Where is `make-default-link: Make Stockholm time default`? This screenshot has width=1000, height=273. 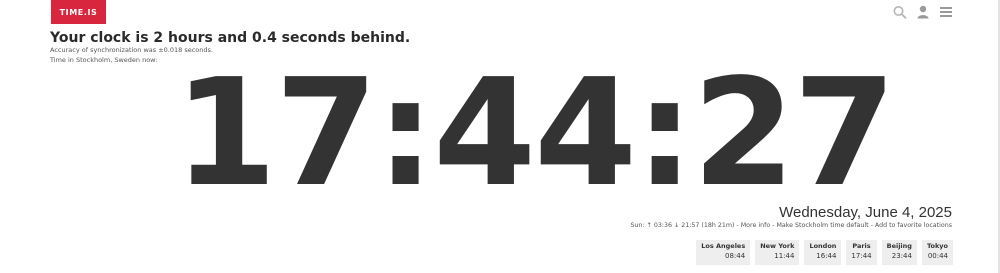 make-default-link: Make Stockholm time default is located at coordinates (822, 225).